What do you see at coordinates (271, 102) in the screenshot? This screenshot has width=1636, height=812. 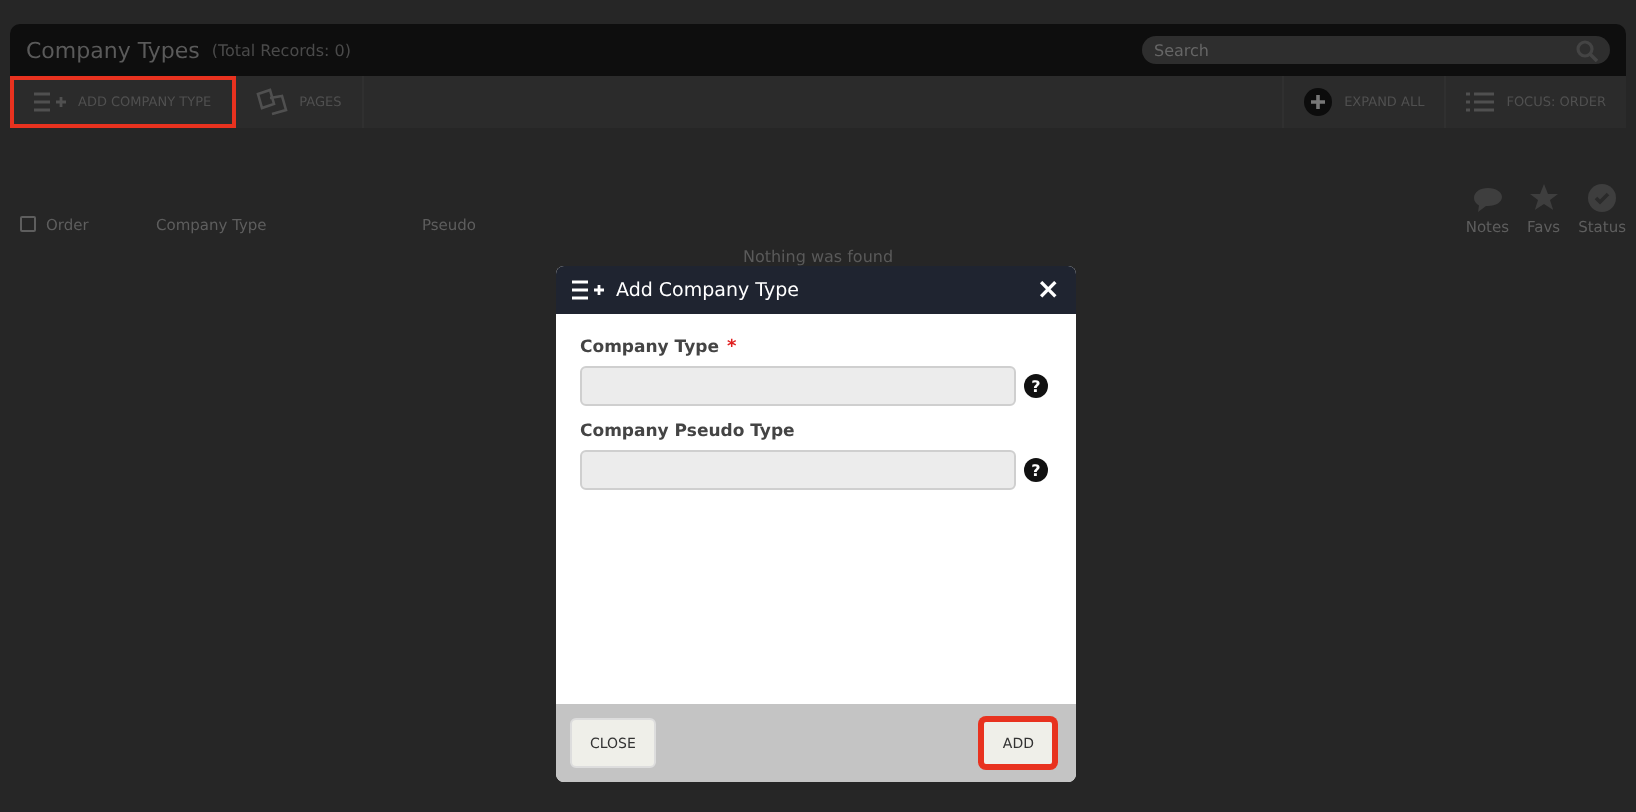 I see `pages-icon` at bounding box center [271, 102].